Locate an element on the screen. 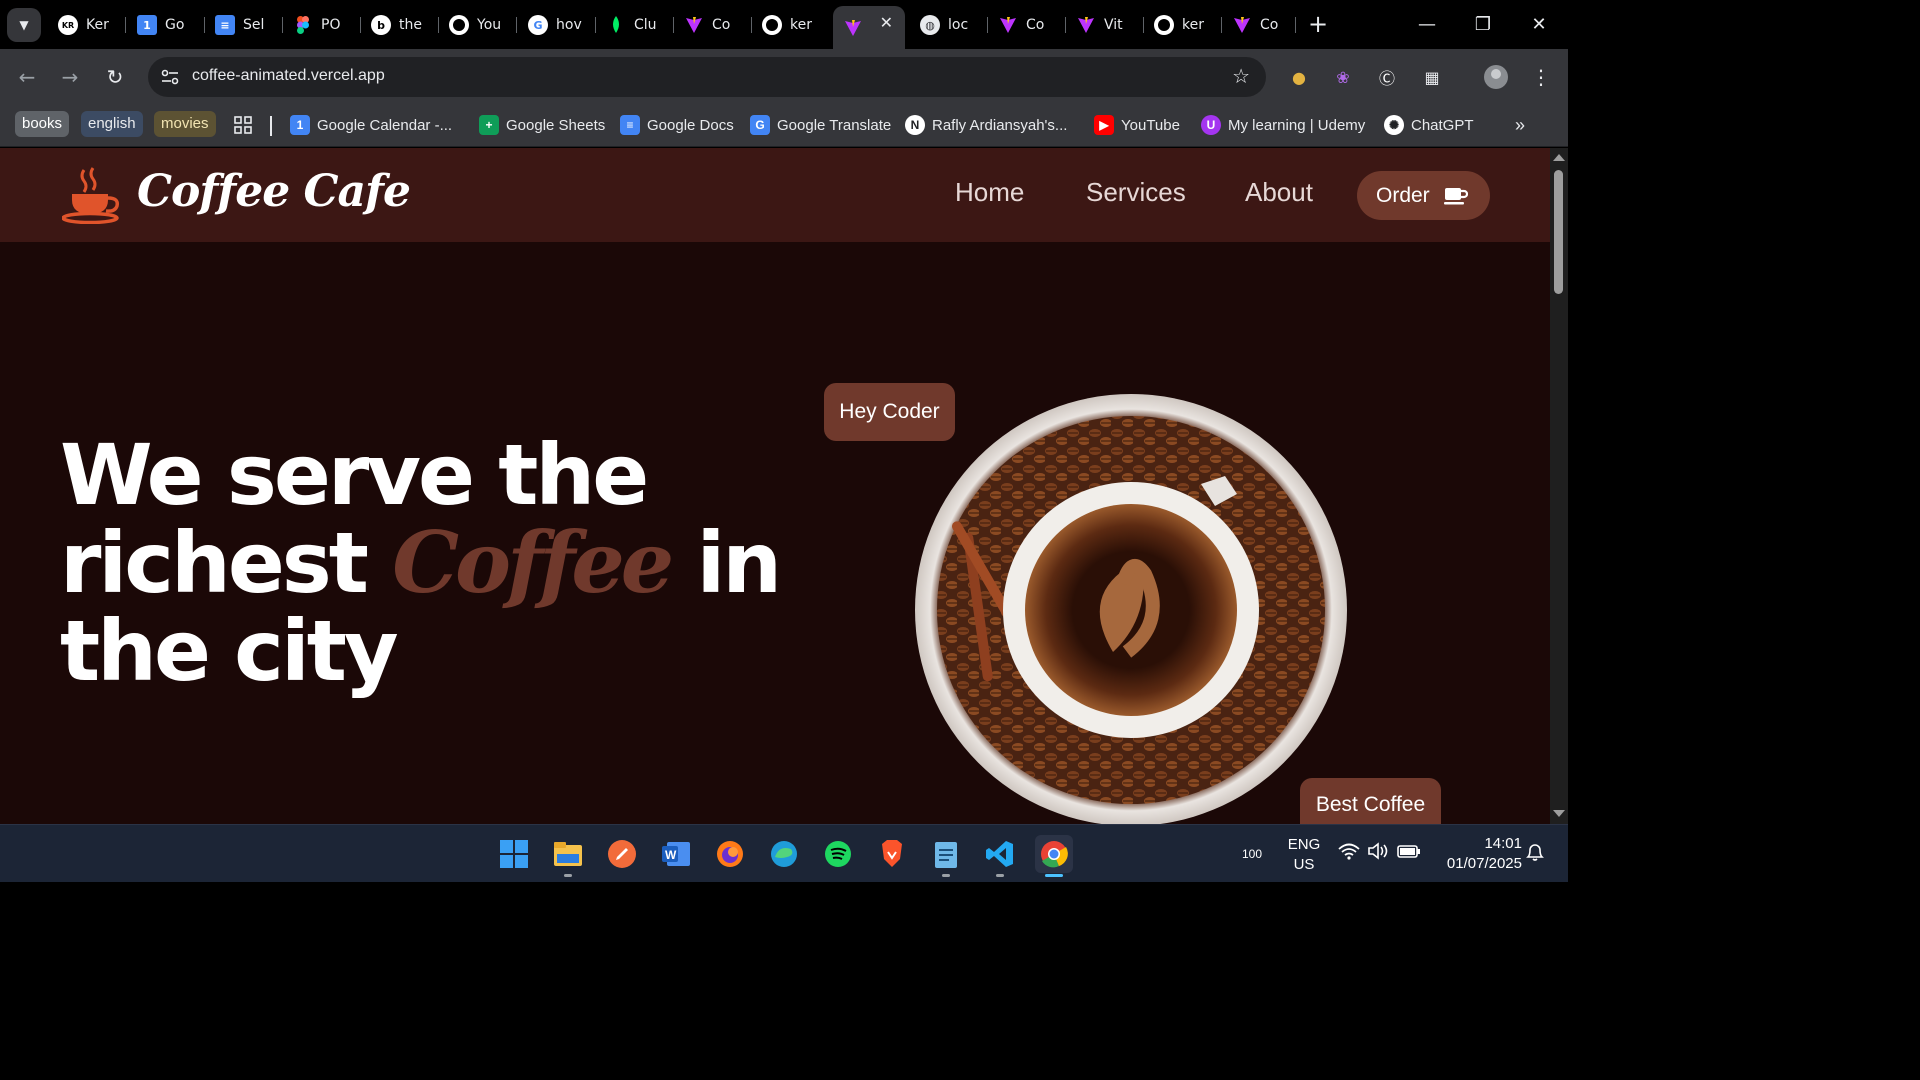  bookmark-item: + Google Sheets is located at coordinates (542, 125).